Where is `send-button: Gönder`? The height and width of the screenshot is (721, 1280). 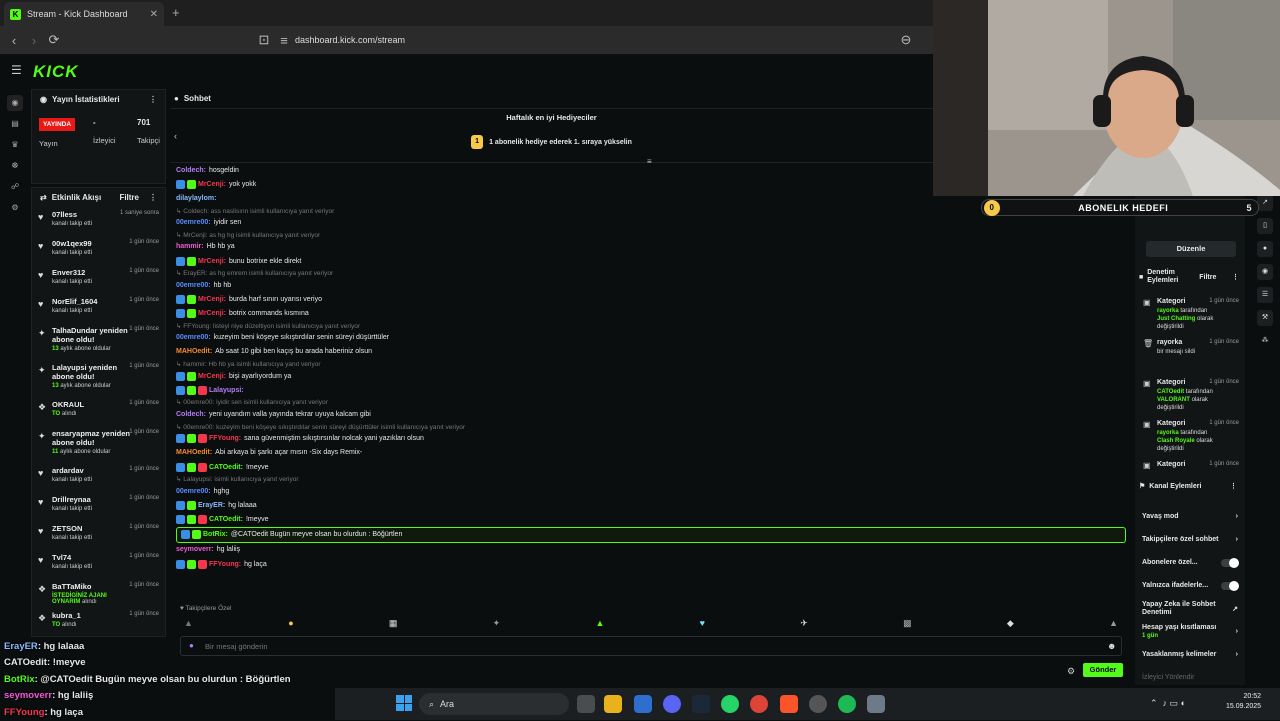
send-button: Gönder is located at coordinates (1103, 670).